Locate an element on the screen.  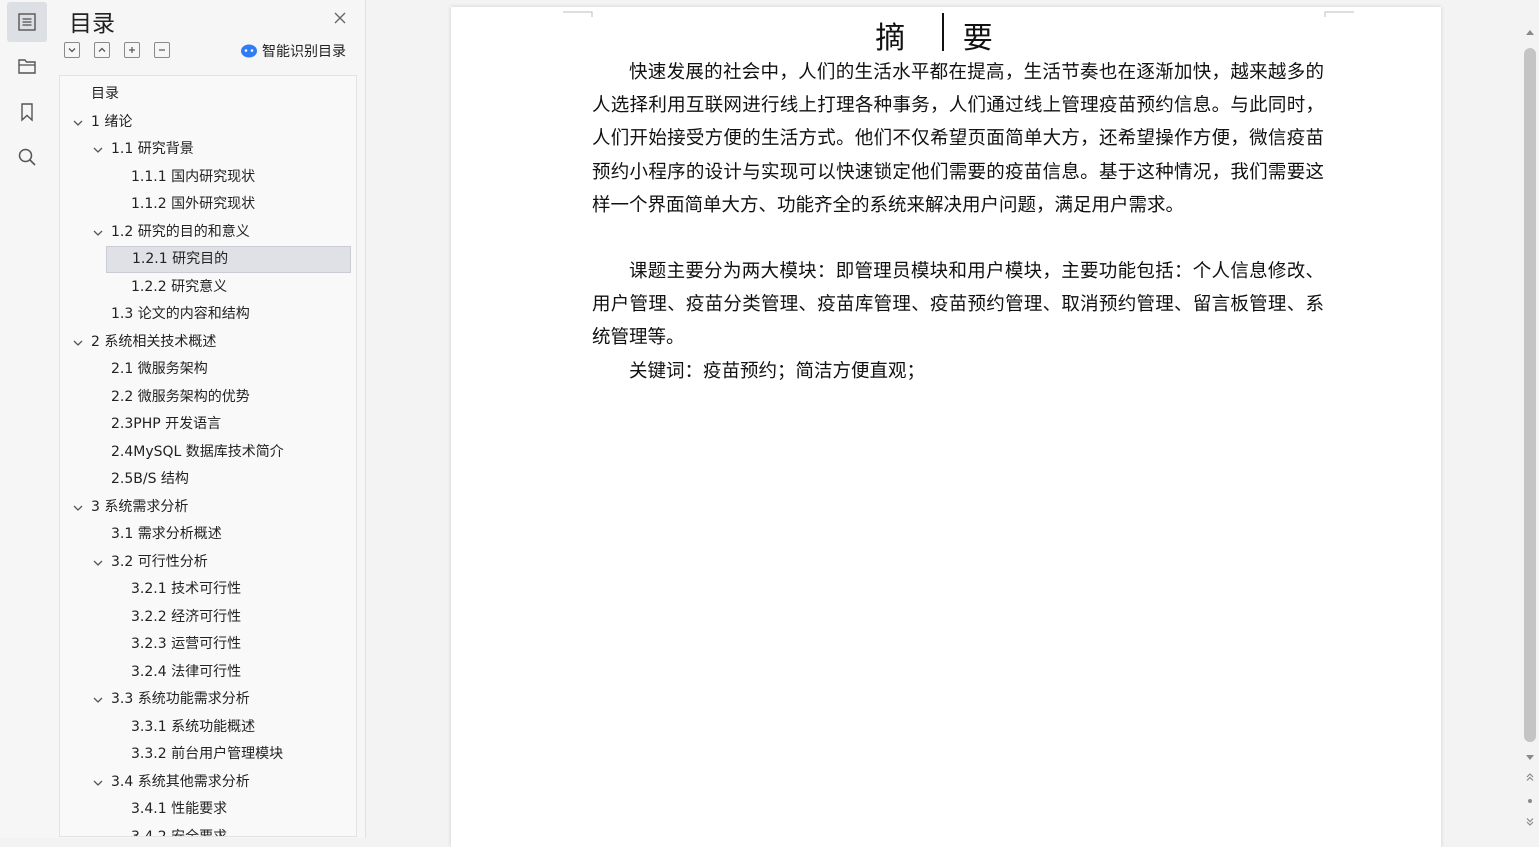
toc-item-label: 1.2.2 研究意义 is located at coordinates (179, 286).